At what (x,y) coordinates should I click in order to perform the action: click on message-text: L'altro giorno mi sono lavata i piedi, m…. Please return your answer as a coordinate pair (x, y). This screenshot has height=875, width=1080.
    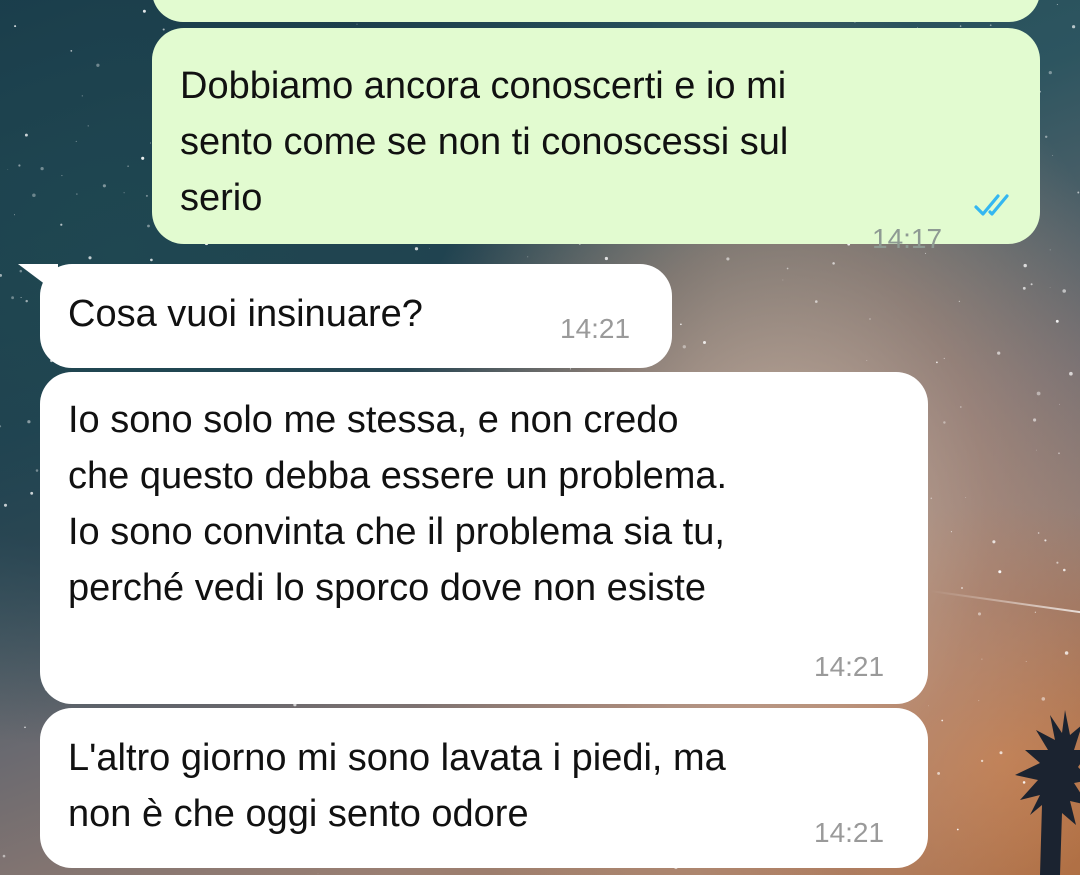
    Looking at the image, I should click on (397, 786).